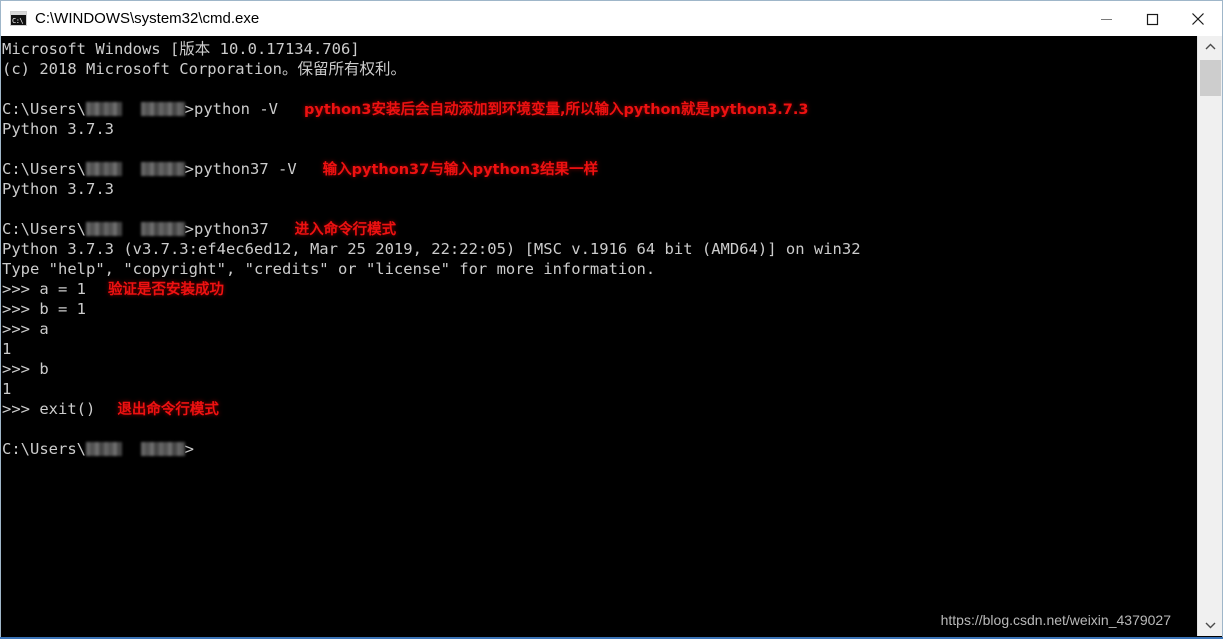  What do you see at coordinates (25, 369) in the screenshot?
I see `terminal-text-run: >>> b` at bounding box center [25, 369].